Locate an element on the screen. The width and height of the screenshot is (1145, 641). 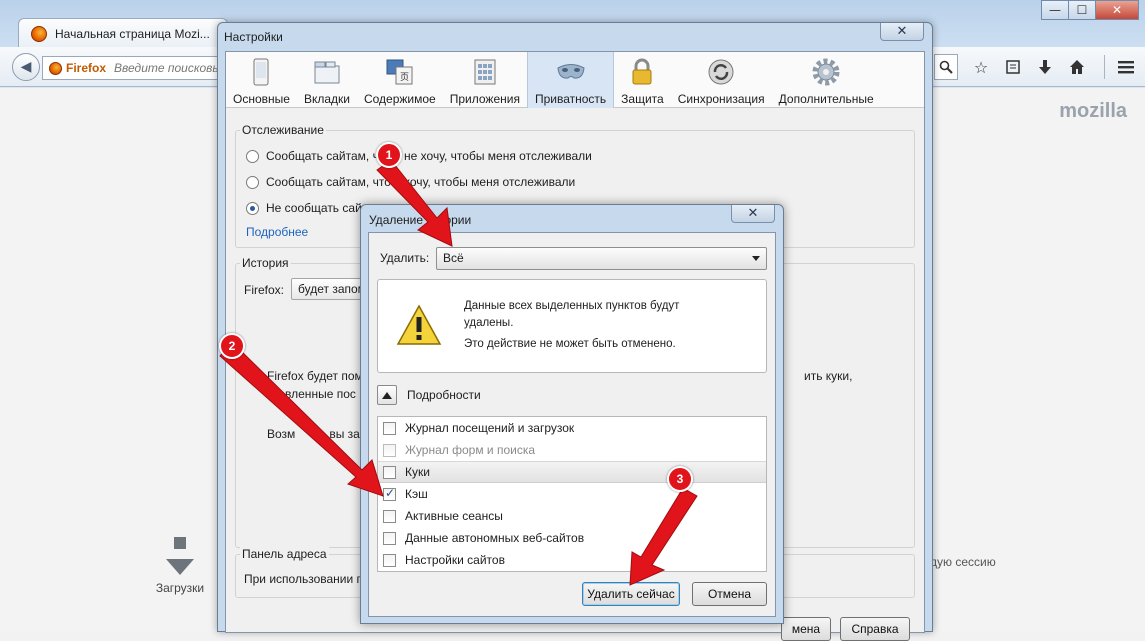
step-badge-3: 3 is located at coordinates (680, 479).